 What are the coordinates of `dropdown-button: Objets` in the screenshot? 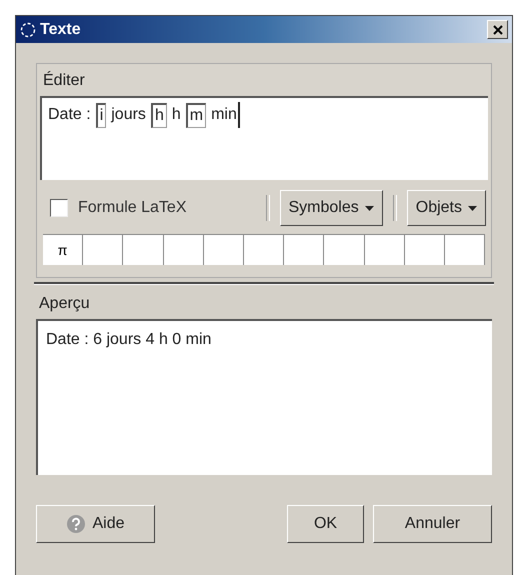 It's located at (446, 208).